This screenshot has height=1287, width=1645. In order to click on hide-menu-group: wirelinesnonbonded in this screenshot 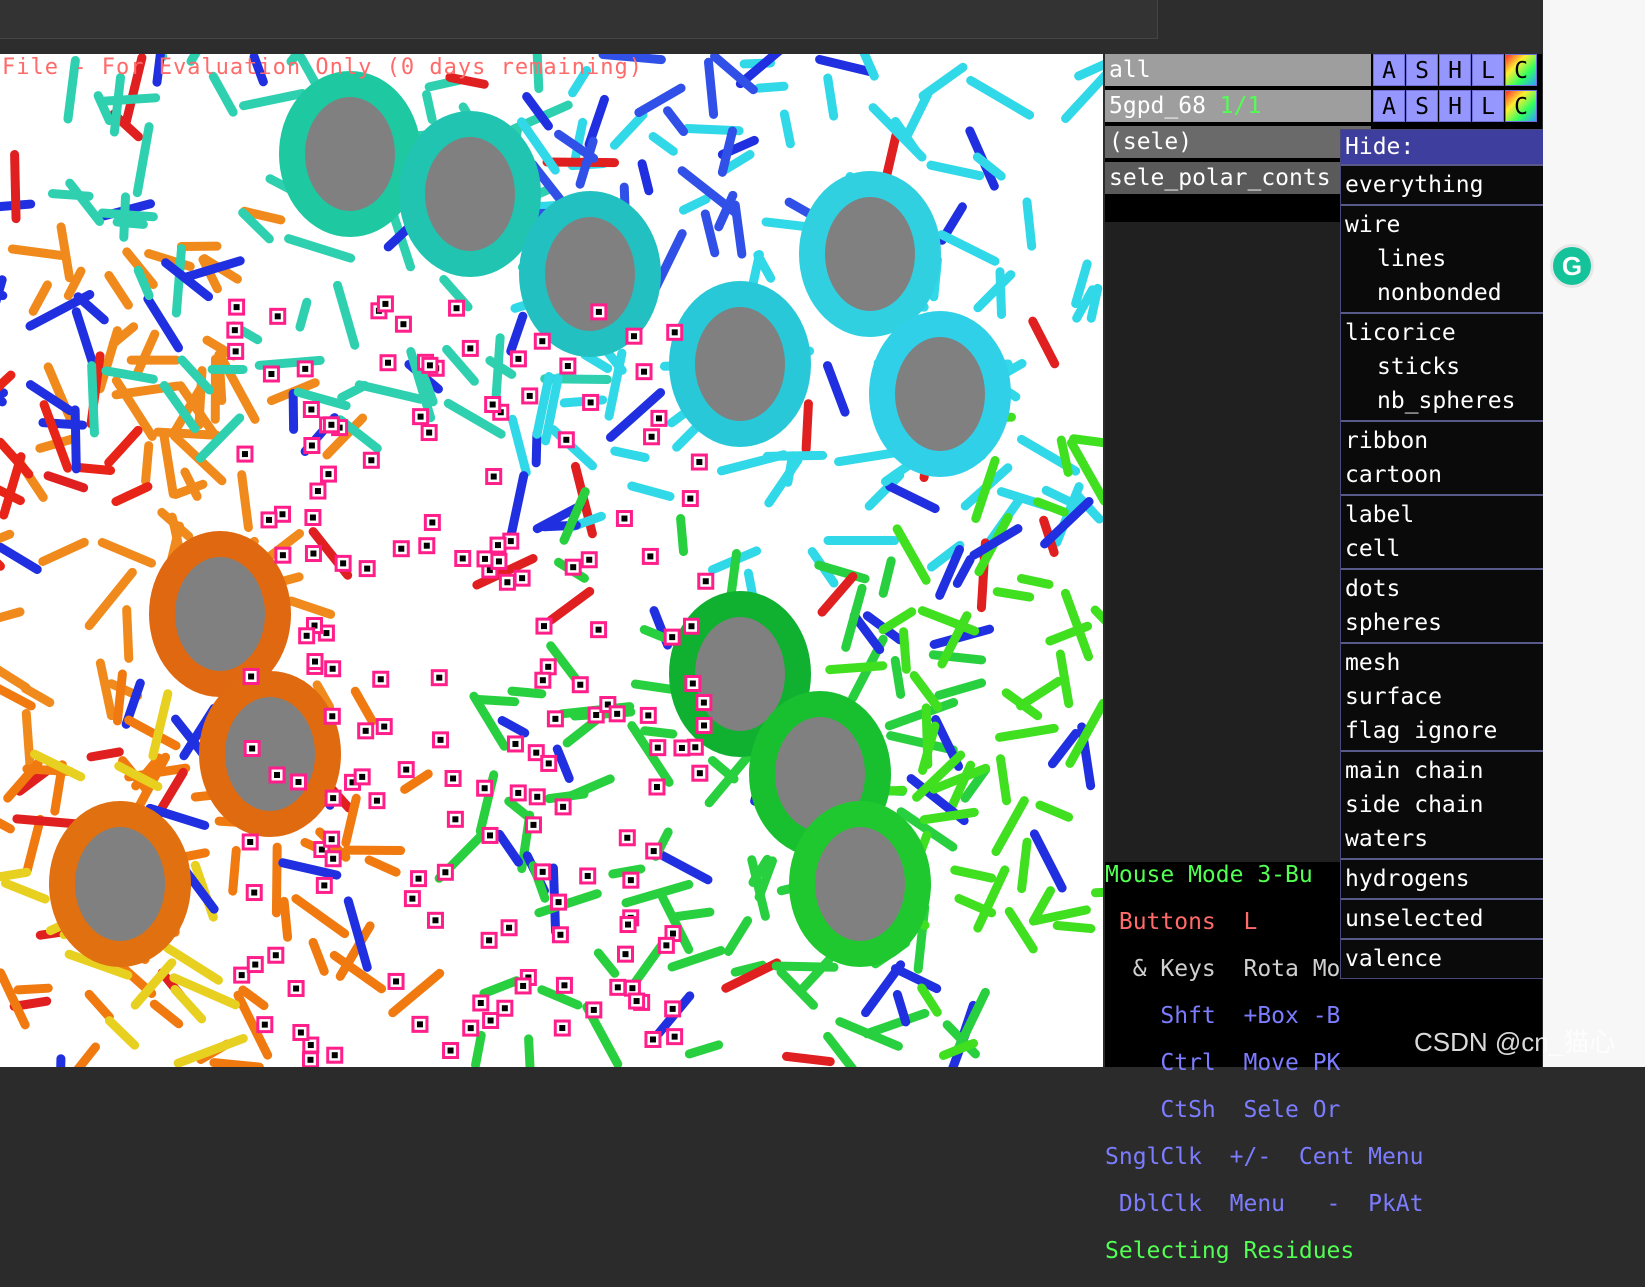, I will do `click(1442, 258)`.